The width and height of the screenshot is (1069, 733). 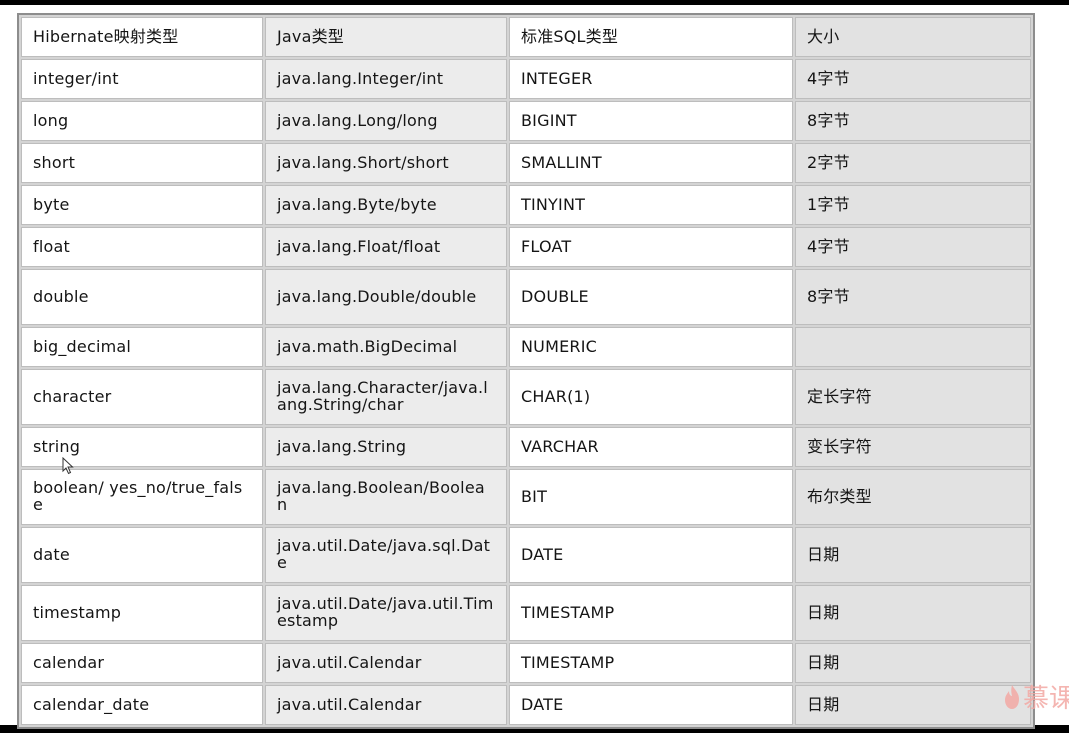 I want to click on cell-sql: TINYINT, so click(x=651, y=205).